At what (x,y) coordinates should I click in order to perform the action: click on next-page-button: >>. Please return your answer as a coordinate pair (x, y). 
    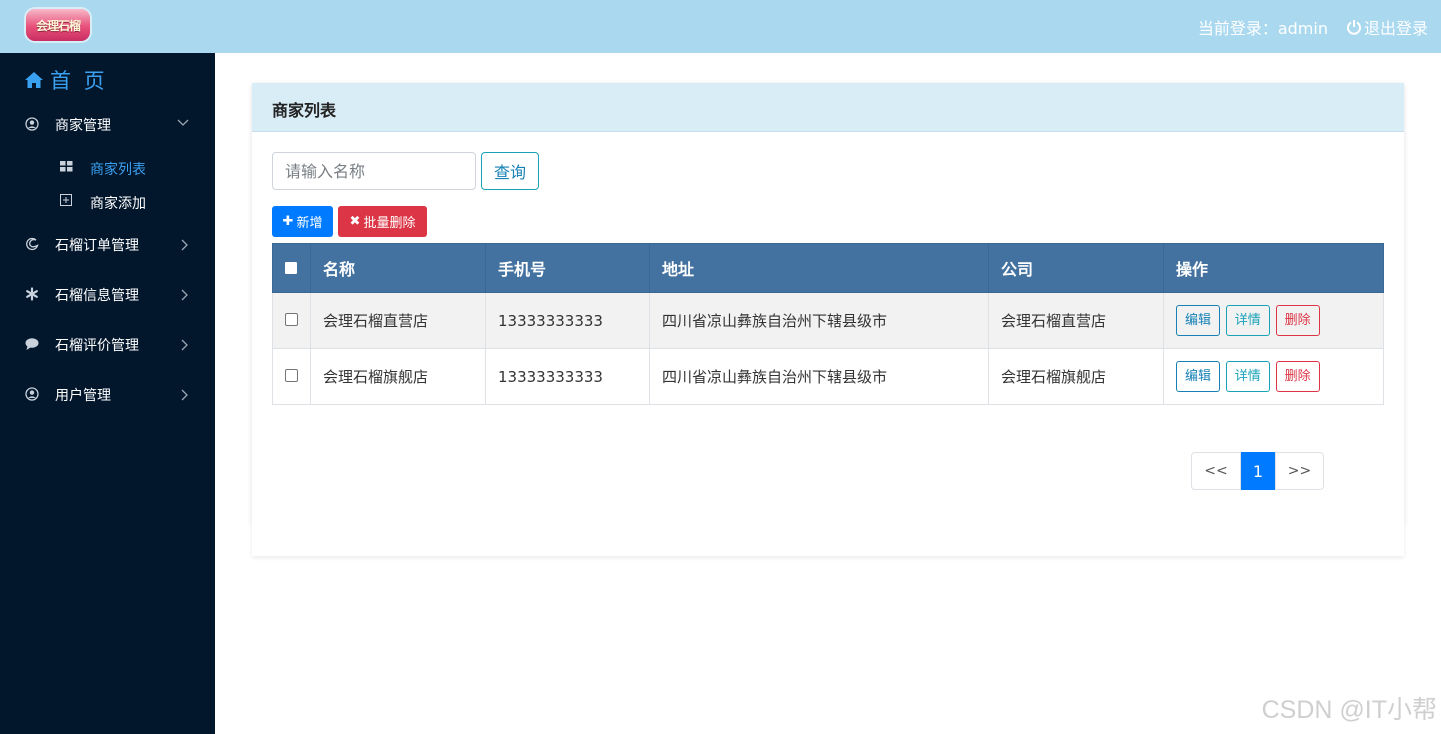
    Looking at the image, I should click on (1299, 471).